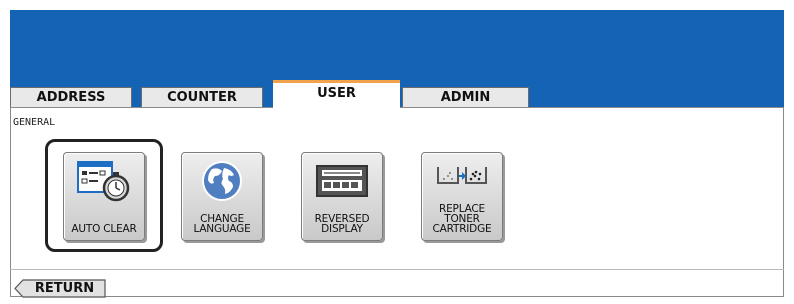  What do you see at coordinates (462, 182) in the screenshot?
I see `toner-cartridge-icon` at bounding box center [462, 182].